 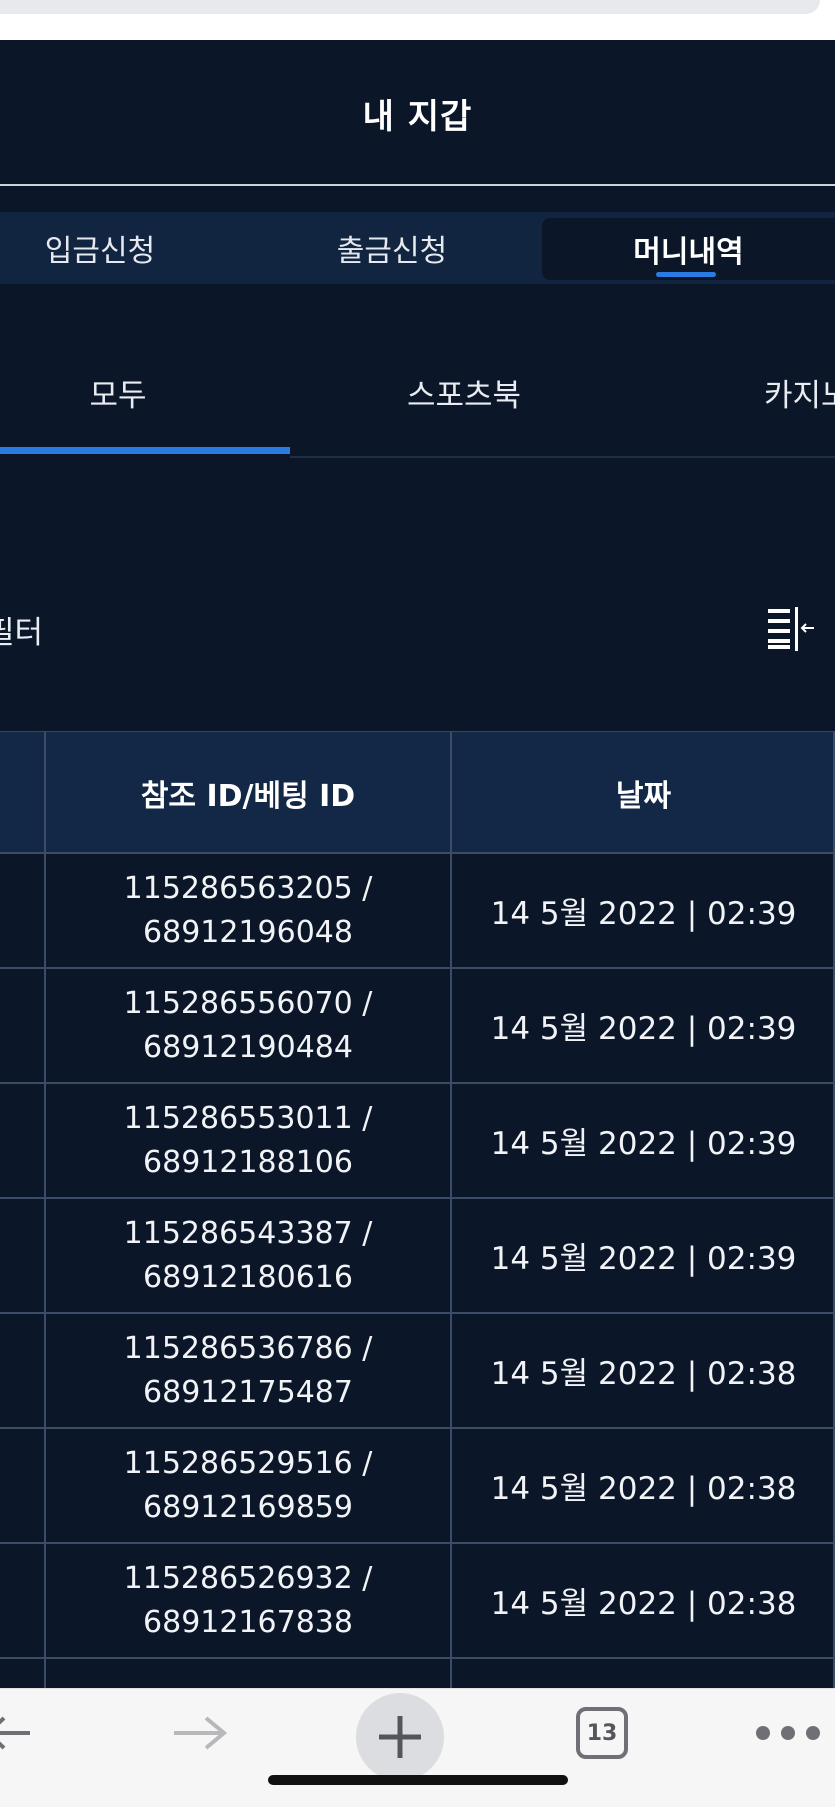 I want to click on bet-id: 68912175487, so click(x=248, y=1392).